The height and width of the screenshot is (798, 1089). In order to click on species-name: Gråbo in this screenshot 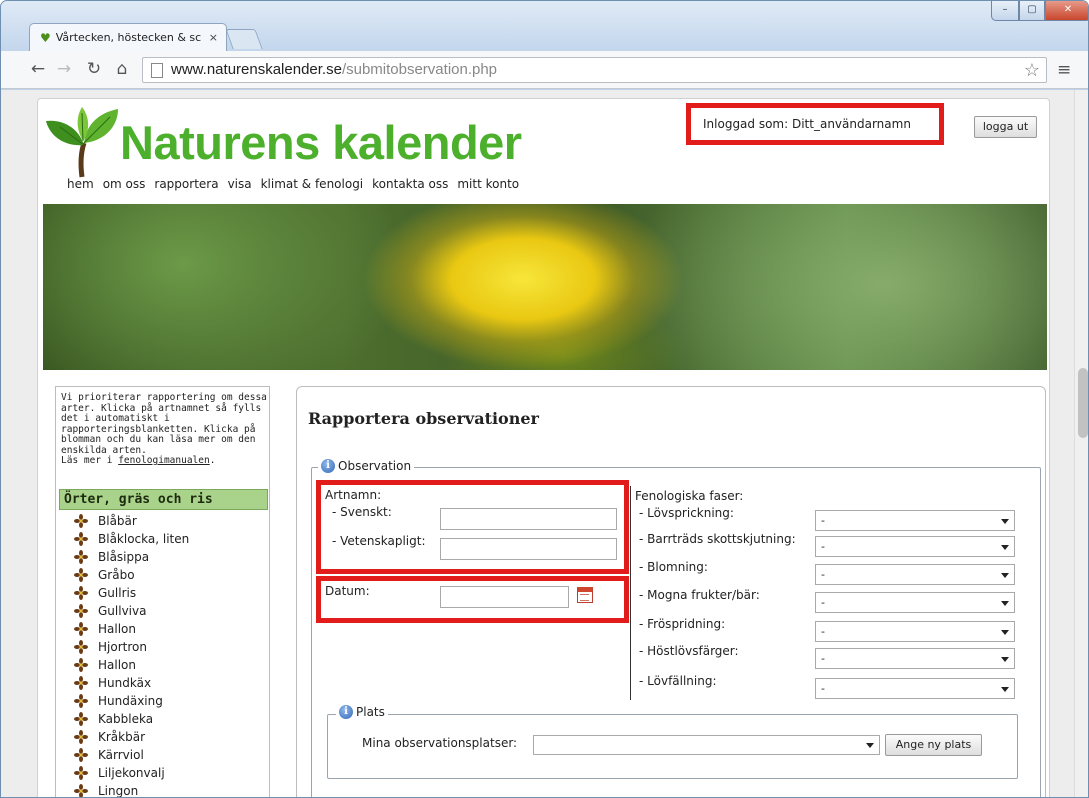, I will do `click(116, 575)`.